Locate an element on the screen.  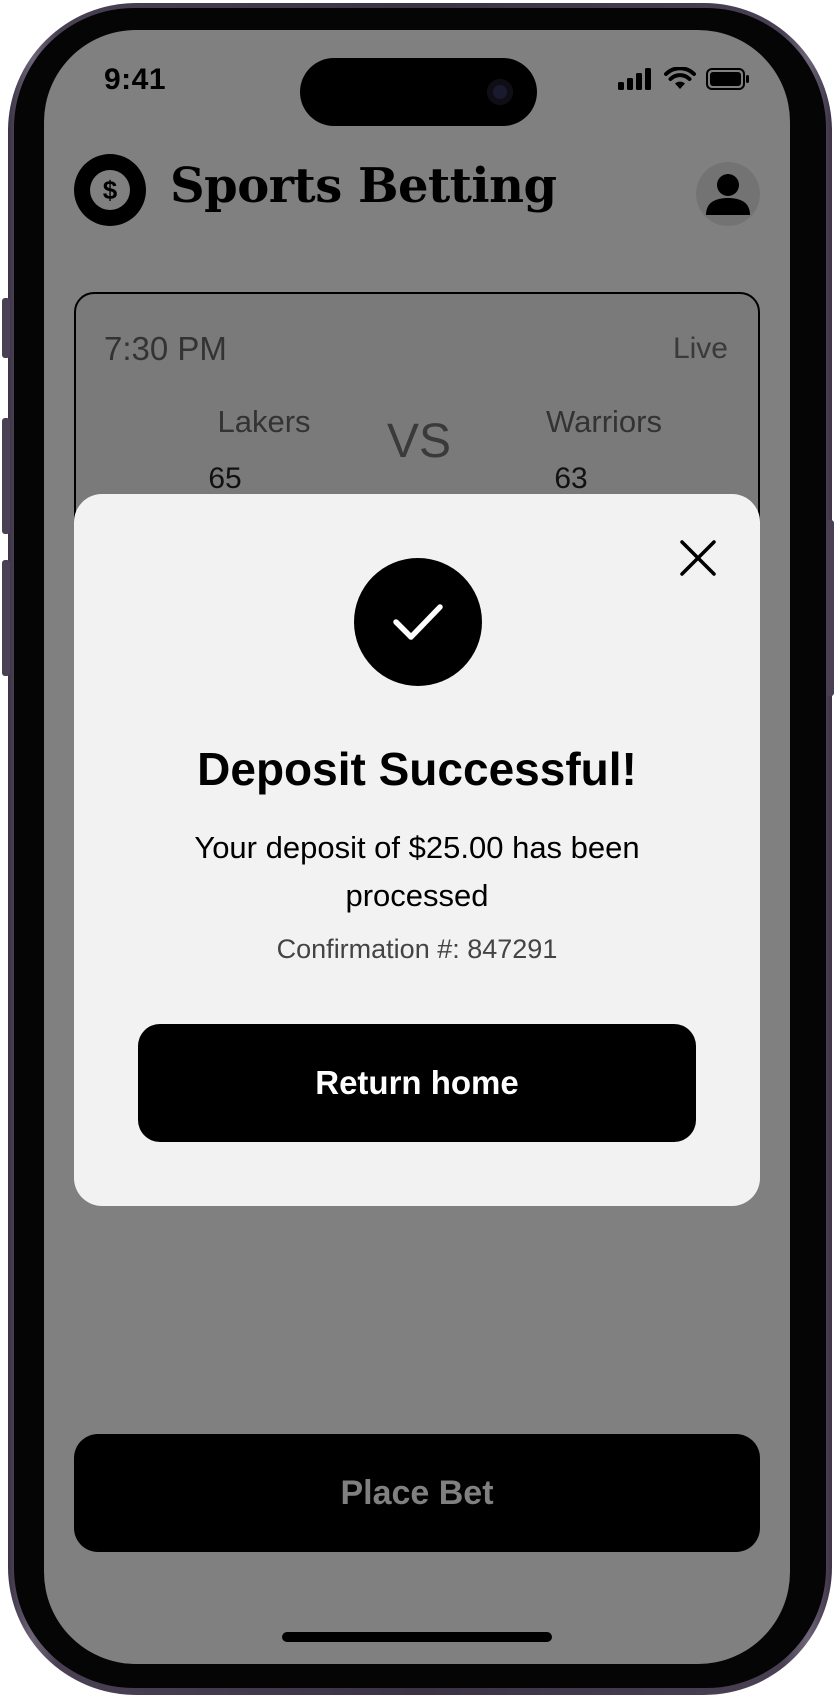
away-team-score: 63 is located at coordinates (571, 478).